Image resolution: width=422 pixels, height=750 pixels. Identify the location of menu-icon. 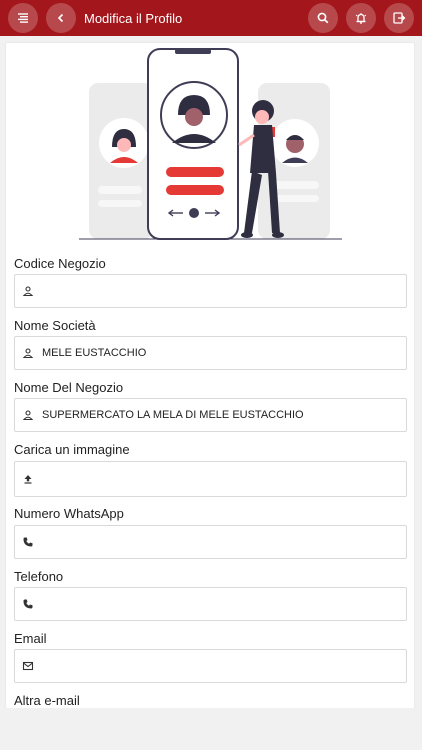
(23, 18).